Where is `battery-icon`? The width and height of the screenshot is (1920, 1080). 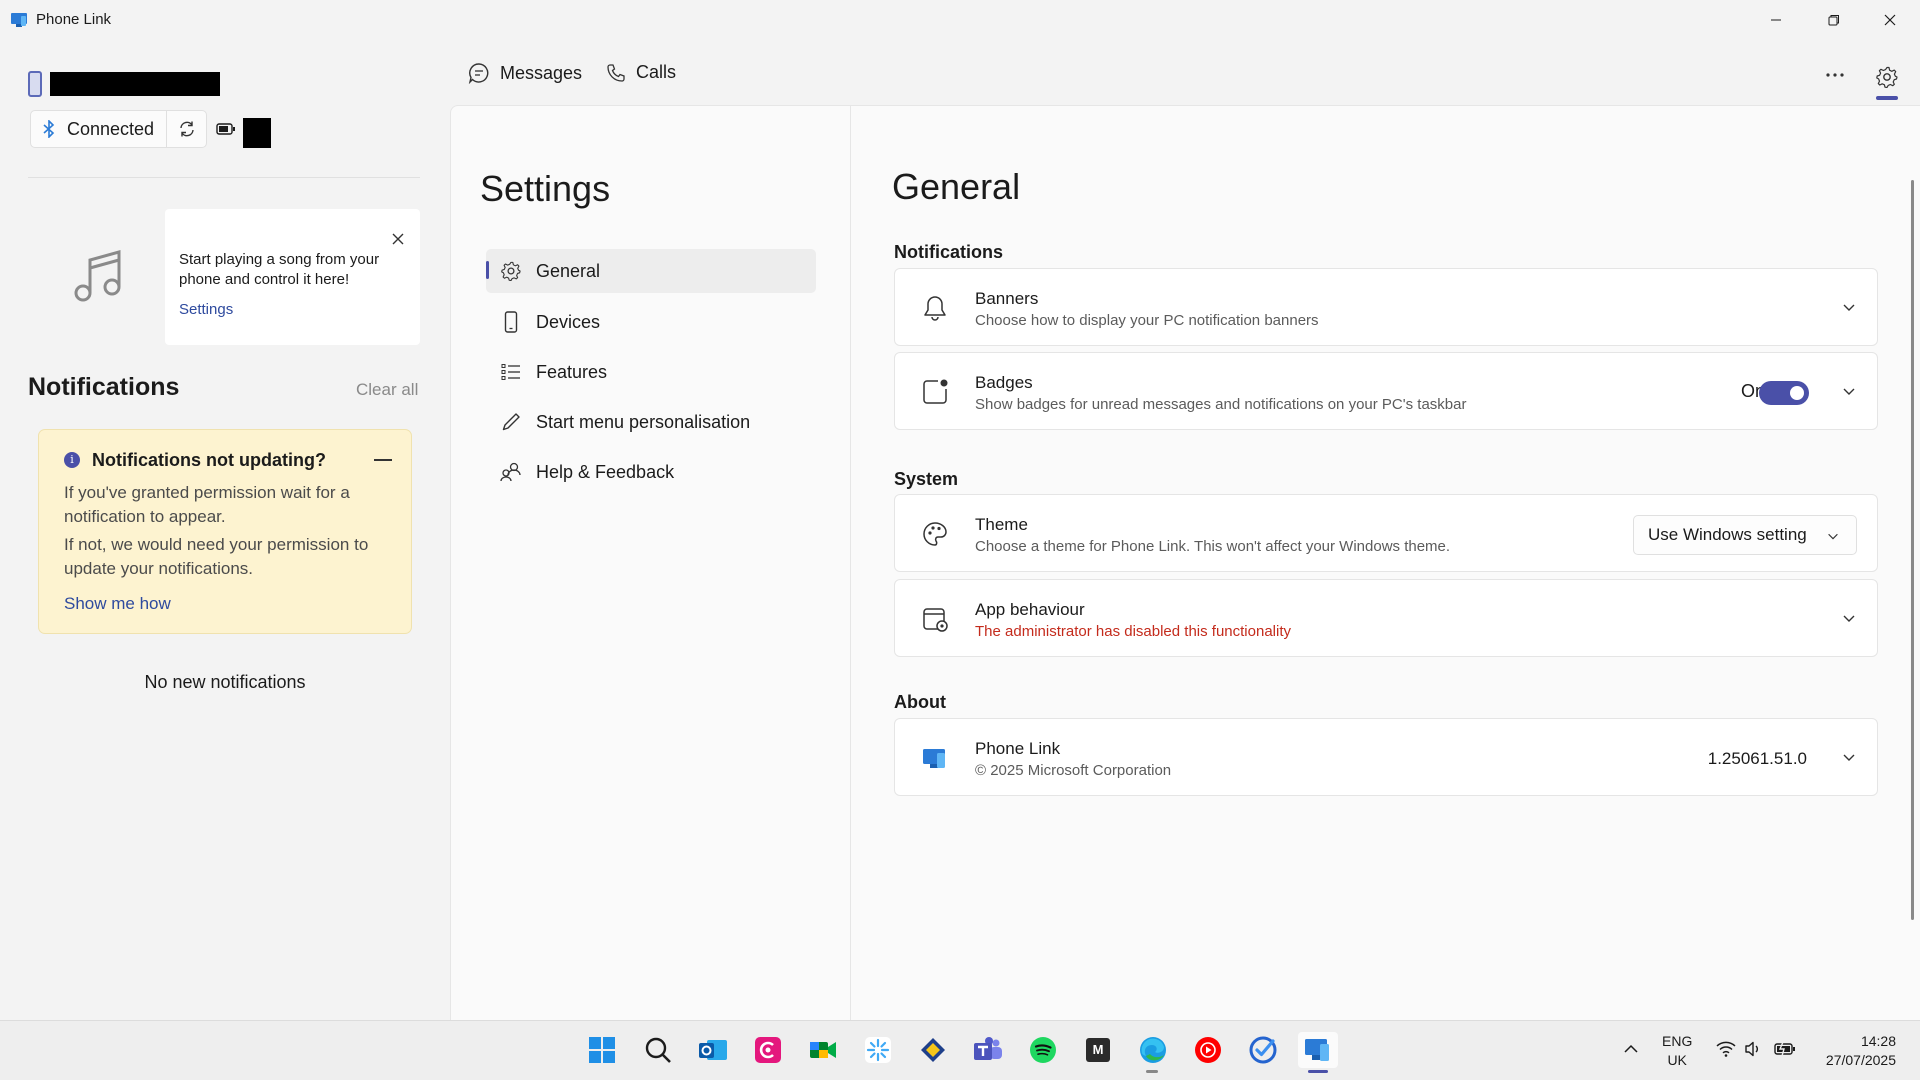
battery-icon is located at coordinates (226, 129).